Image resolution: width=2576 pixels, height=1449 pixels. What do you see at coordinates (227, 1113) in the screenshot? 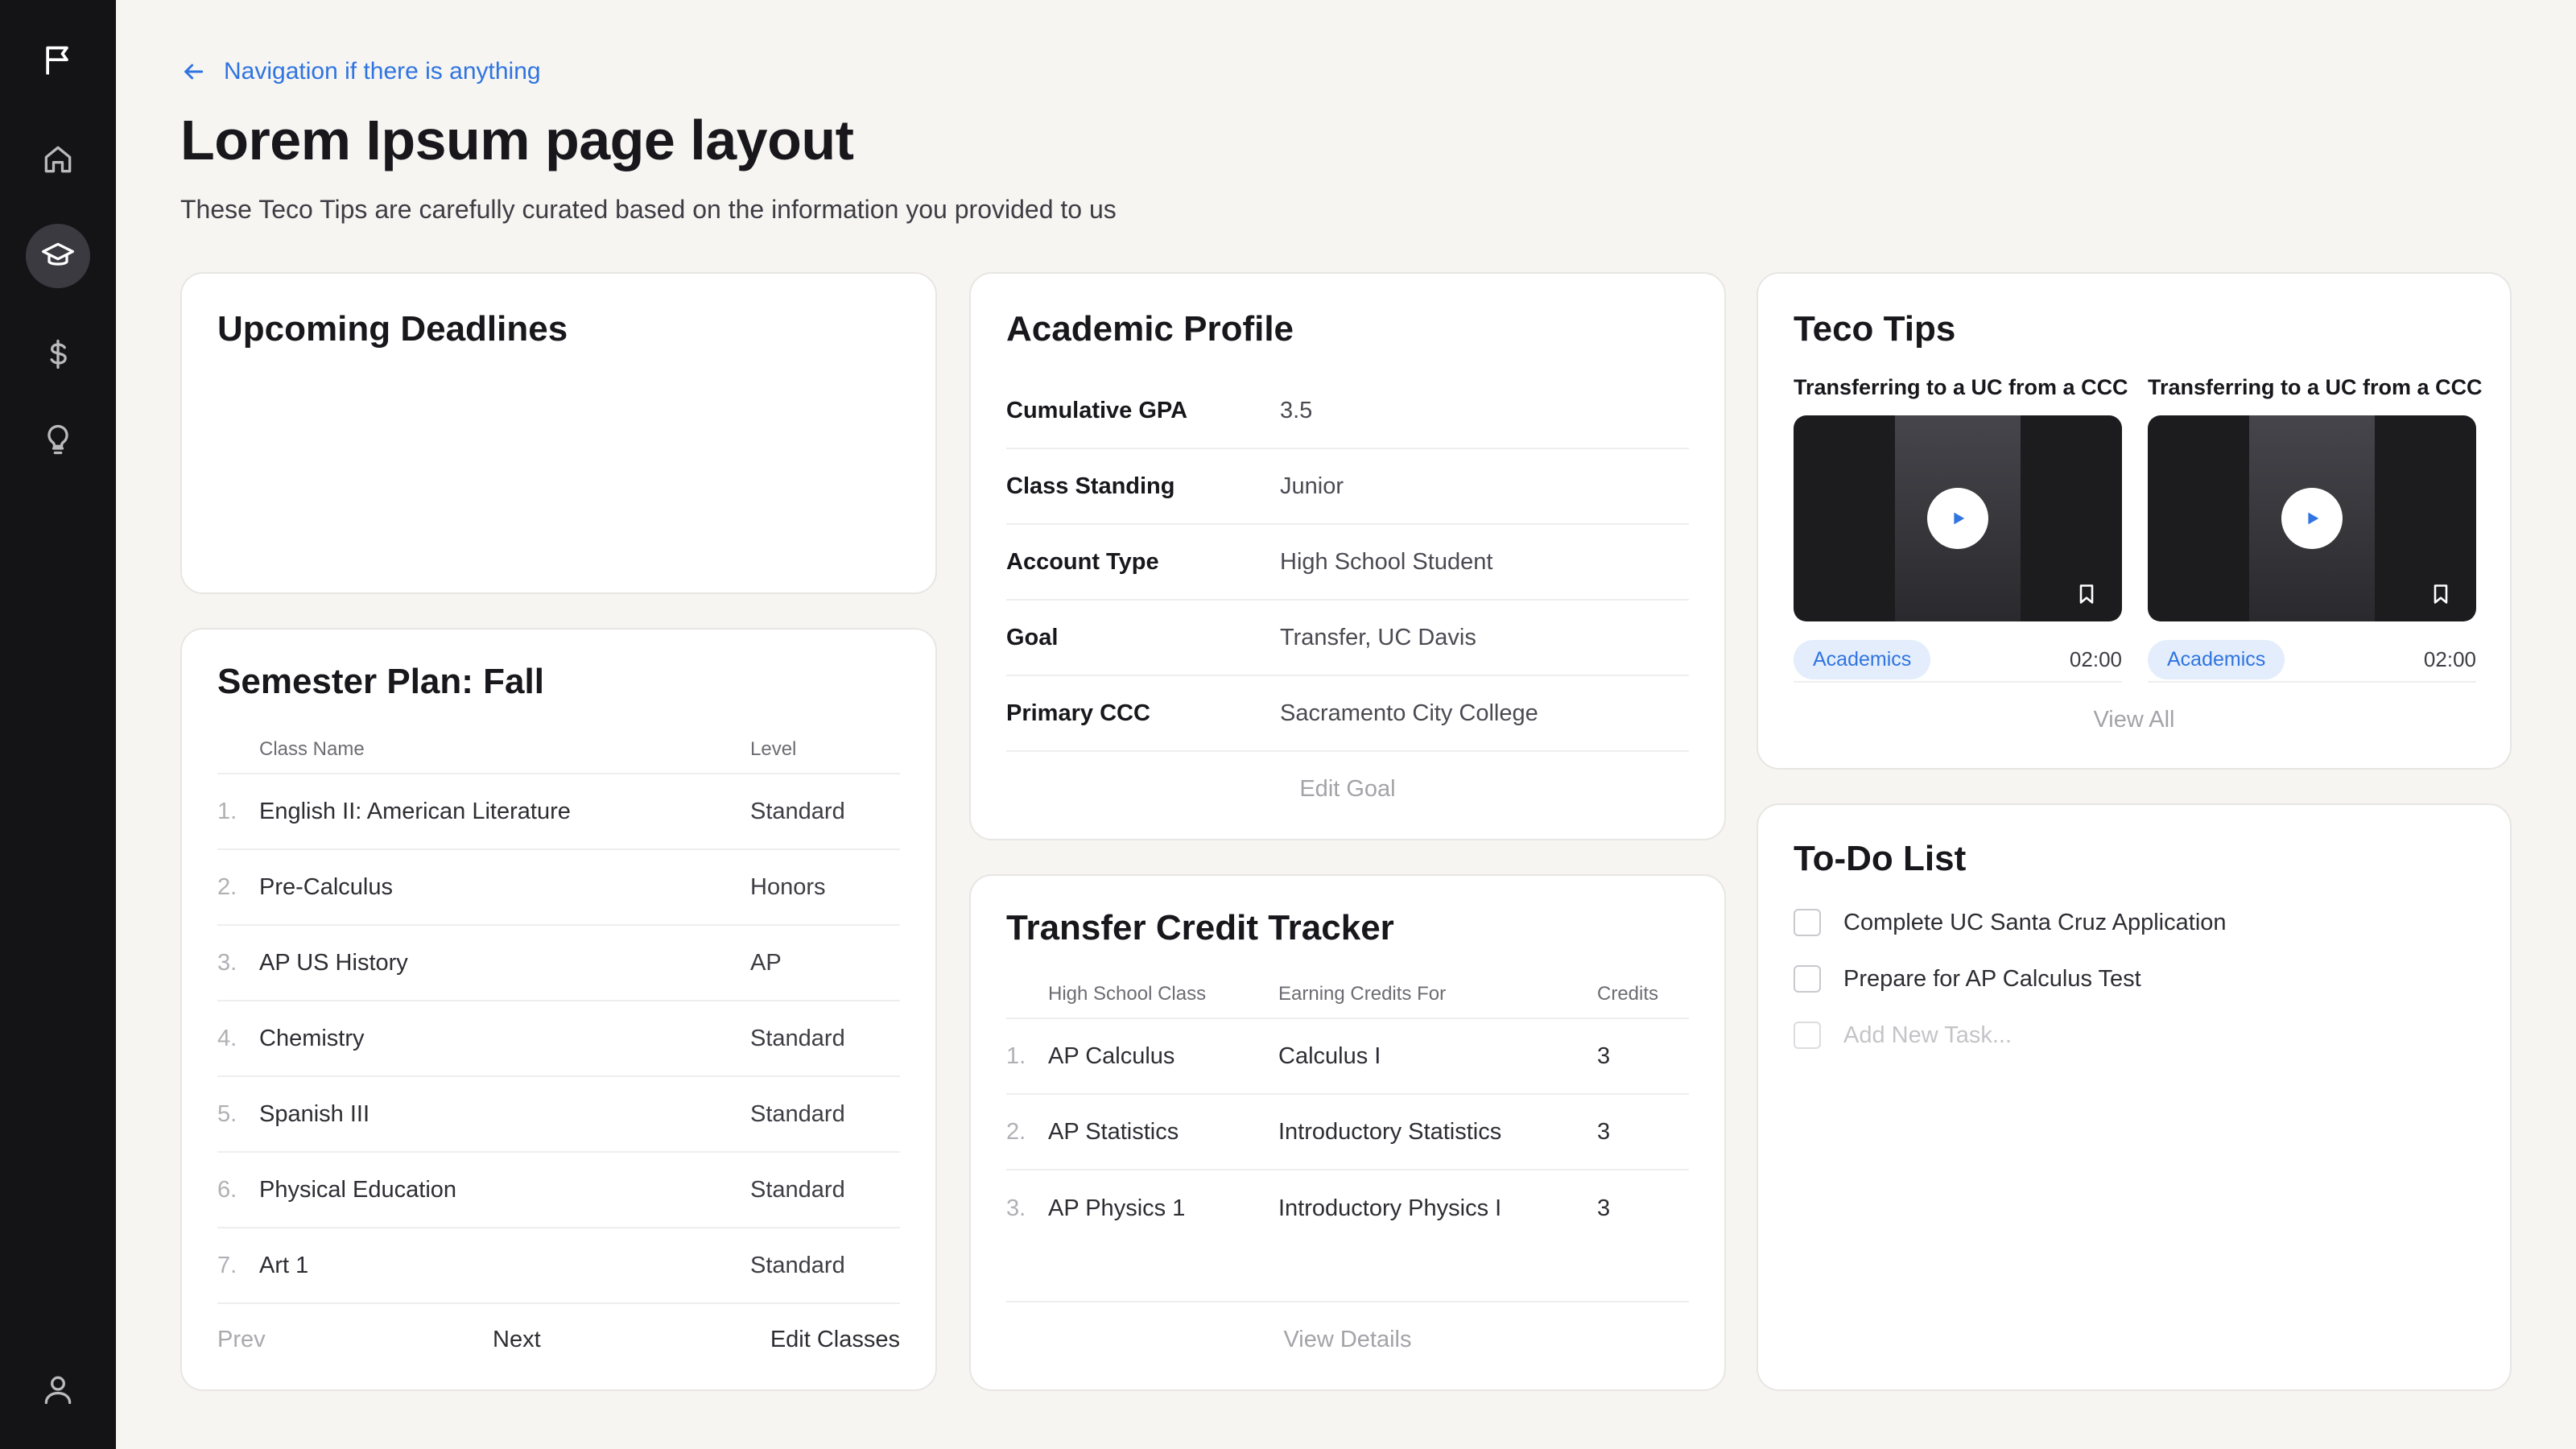
I see `row-number: 5.` at bounding box center [227, 1113].